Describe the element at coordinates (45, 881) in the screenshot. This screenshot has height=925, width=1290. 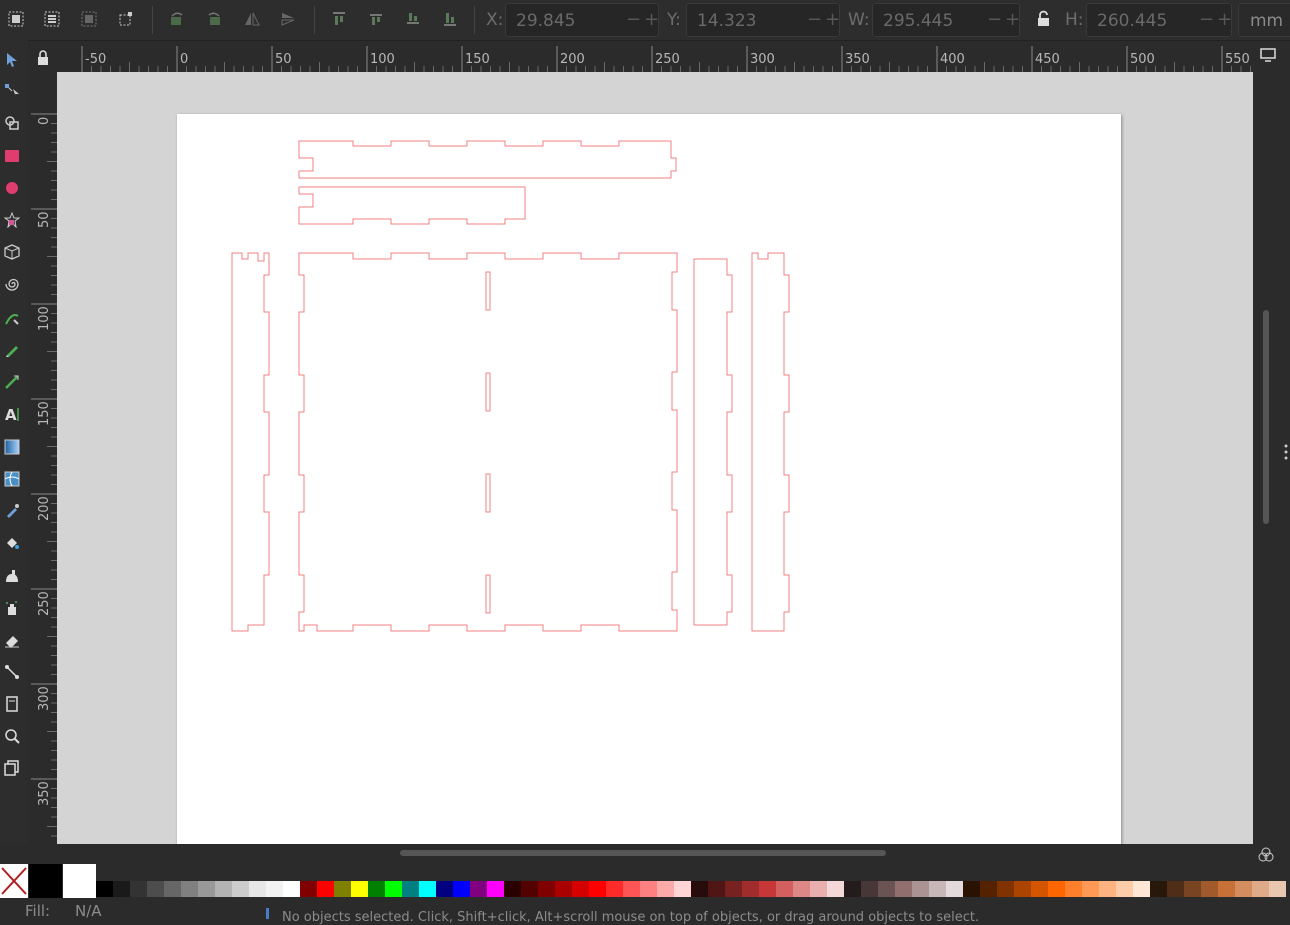
I see `black-swatch` at that location.